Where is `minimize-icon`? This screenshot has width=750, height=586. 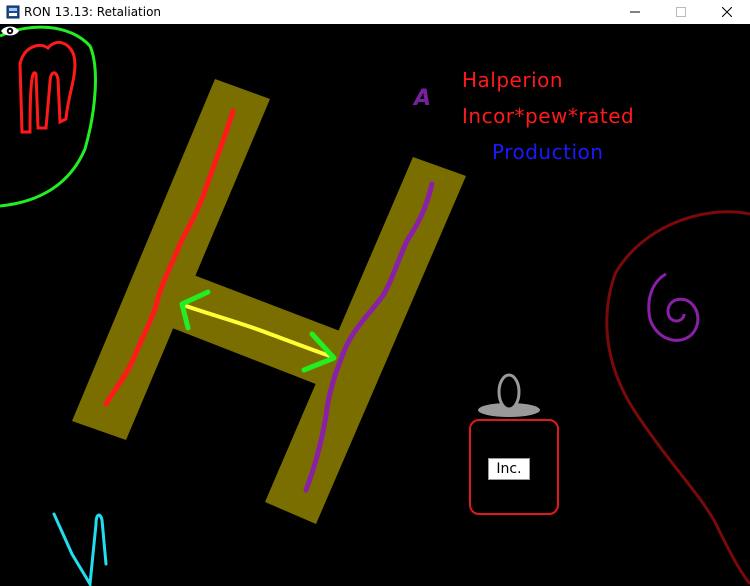 minimize-icon is located at coordinates (635, 12).